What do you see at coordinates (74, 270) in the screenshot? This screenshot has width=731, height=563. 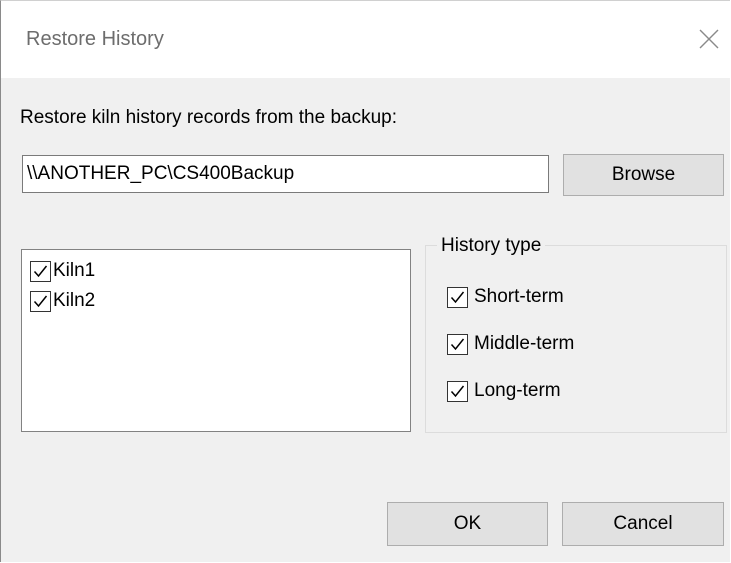 I see `kiln-item-label: Kiln1` at bounding box center [74, 270].